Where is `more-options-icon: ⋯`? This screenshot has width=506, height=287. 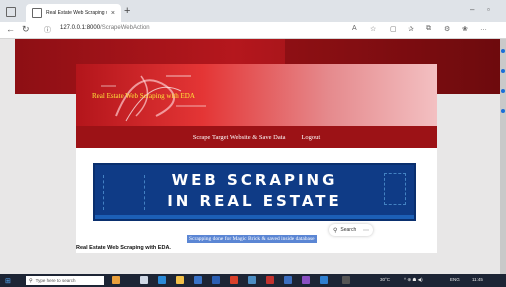 more-options-icon: ⋯ is located at coordinates (366, 230).